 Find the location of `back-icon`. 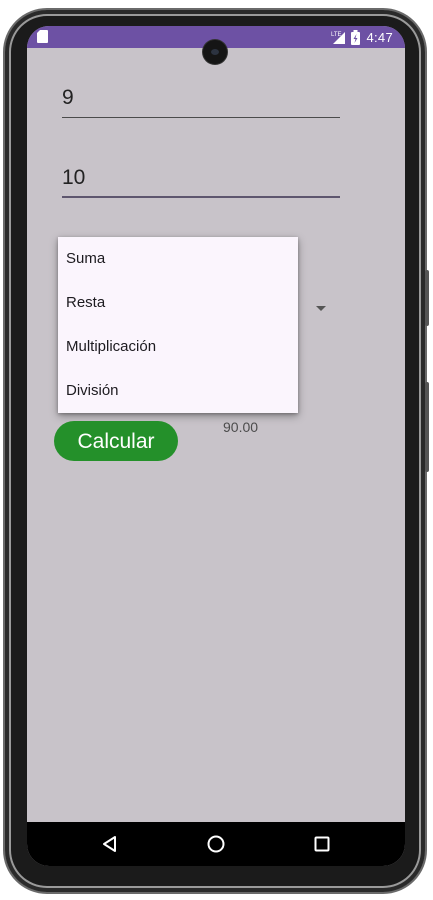

back-icon is located at coordinates (110, 844).